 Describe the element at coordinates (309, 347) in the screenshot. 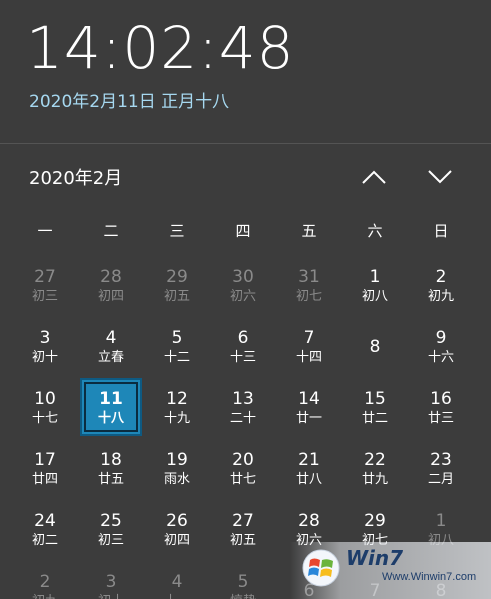

I see `calendar-day: 7 十四` at that location.